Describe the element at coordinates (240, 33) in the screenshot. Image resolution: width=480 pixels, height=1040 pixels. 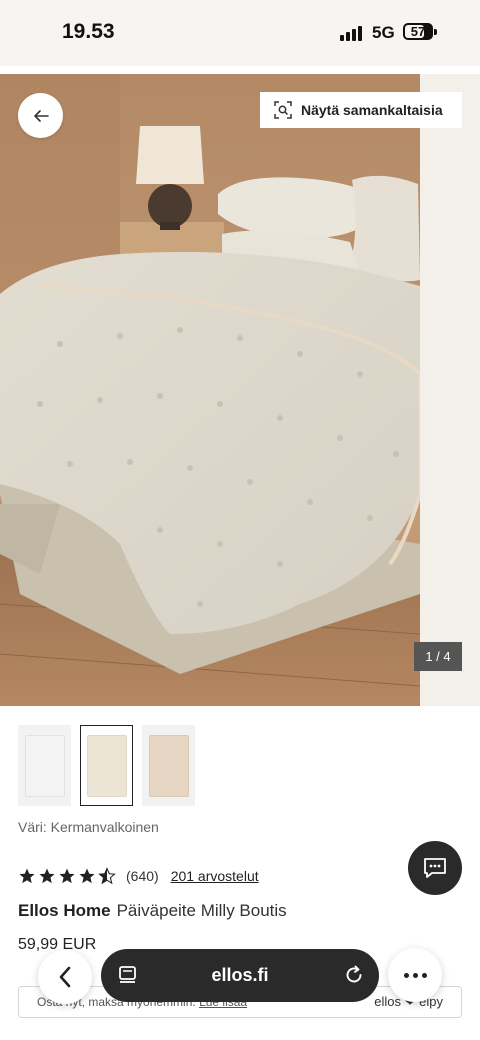
I see `status-bar: 19.53 5G 57` at that location.